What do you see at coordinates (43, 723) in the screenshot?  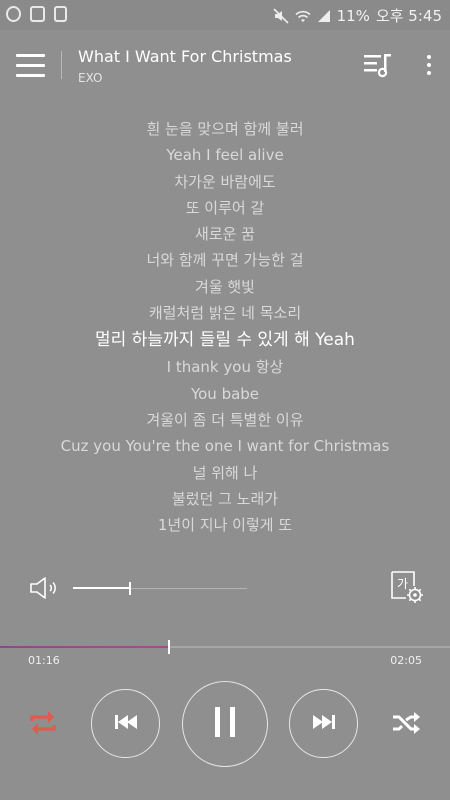 I see `repeat-icon` at bounding box center [43, 723].